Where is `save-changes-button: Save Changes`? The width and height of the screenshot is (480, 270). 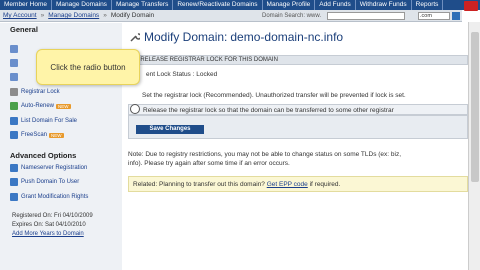 save-changes-button: Save Changes is located at coordinates (170, 129).